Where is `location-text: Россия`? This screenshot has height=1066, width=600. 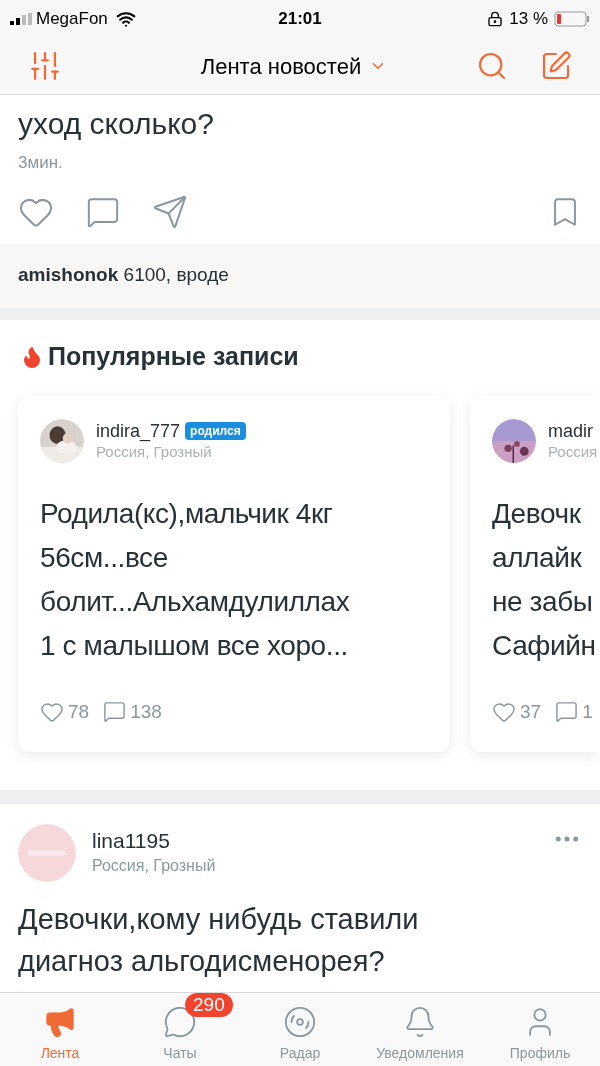 location-text: Россия is located at coordinates (573, 451).